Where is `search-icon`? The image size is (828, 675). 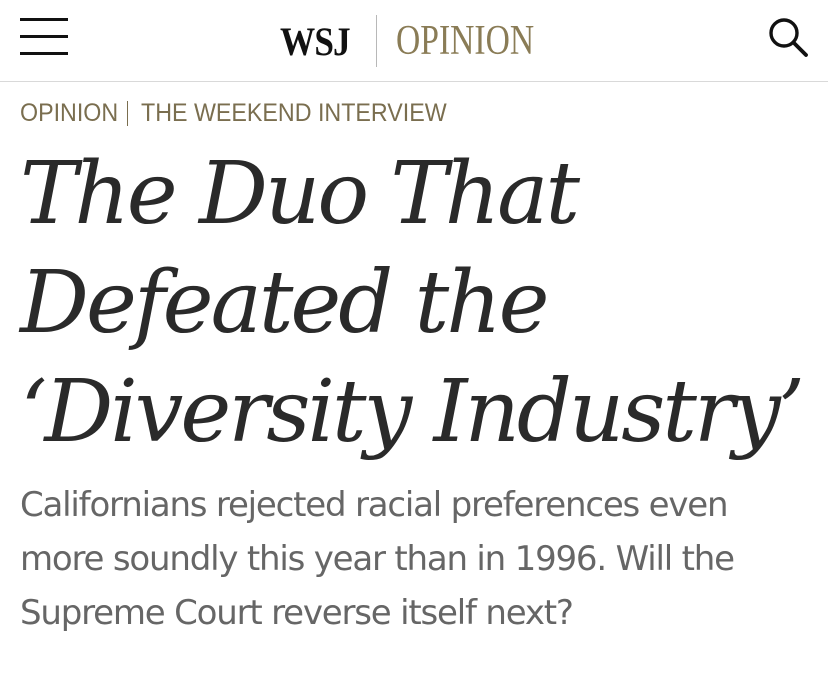
search-icon is located at coordinates (788, 37).